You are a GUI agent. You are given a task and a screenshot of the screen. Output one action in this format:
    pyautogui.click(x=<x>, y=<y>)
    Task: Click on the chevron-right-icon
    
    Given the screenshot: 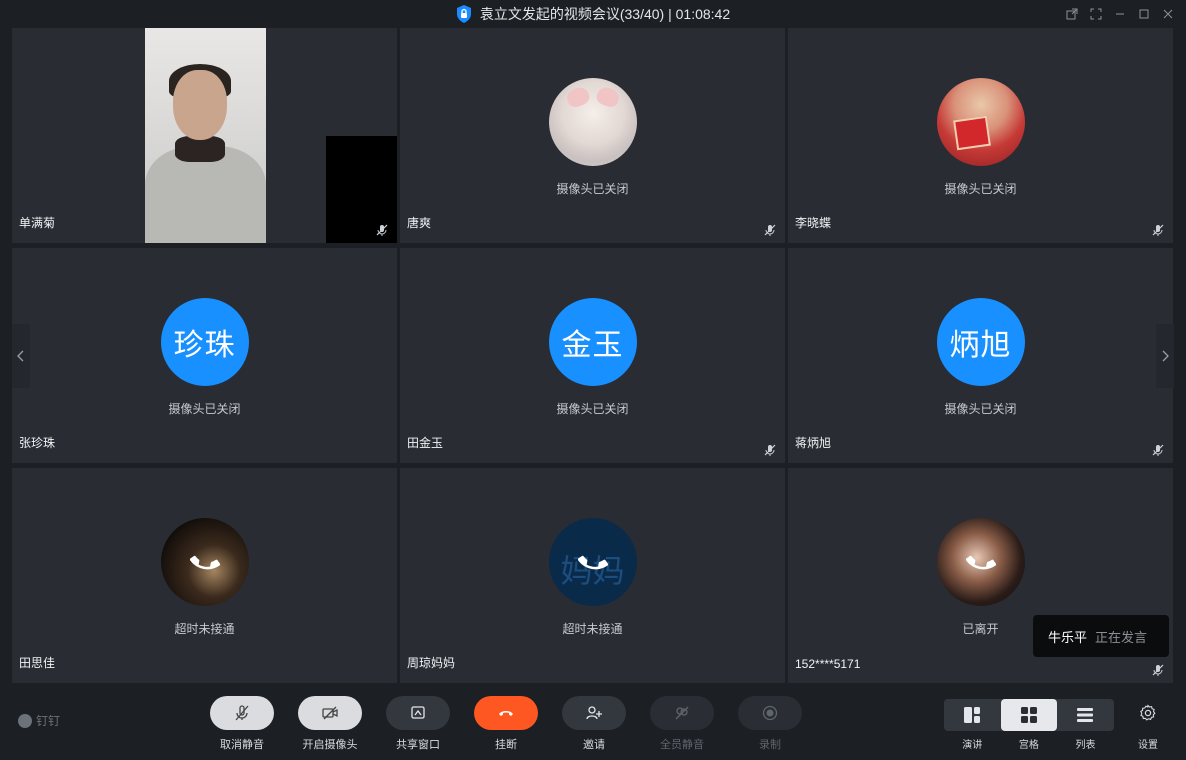 What is the action you would take?
    pyautogui.click(x=1165, y=356)
    